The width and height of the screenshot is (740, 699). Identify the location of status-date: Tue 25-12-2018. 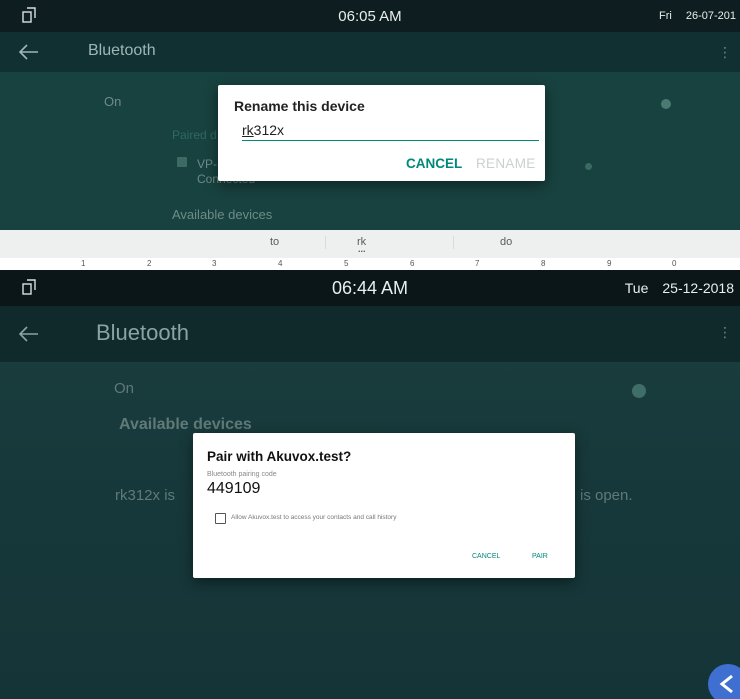
(679, 288).